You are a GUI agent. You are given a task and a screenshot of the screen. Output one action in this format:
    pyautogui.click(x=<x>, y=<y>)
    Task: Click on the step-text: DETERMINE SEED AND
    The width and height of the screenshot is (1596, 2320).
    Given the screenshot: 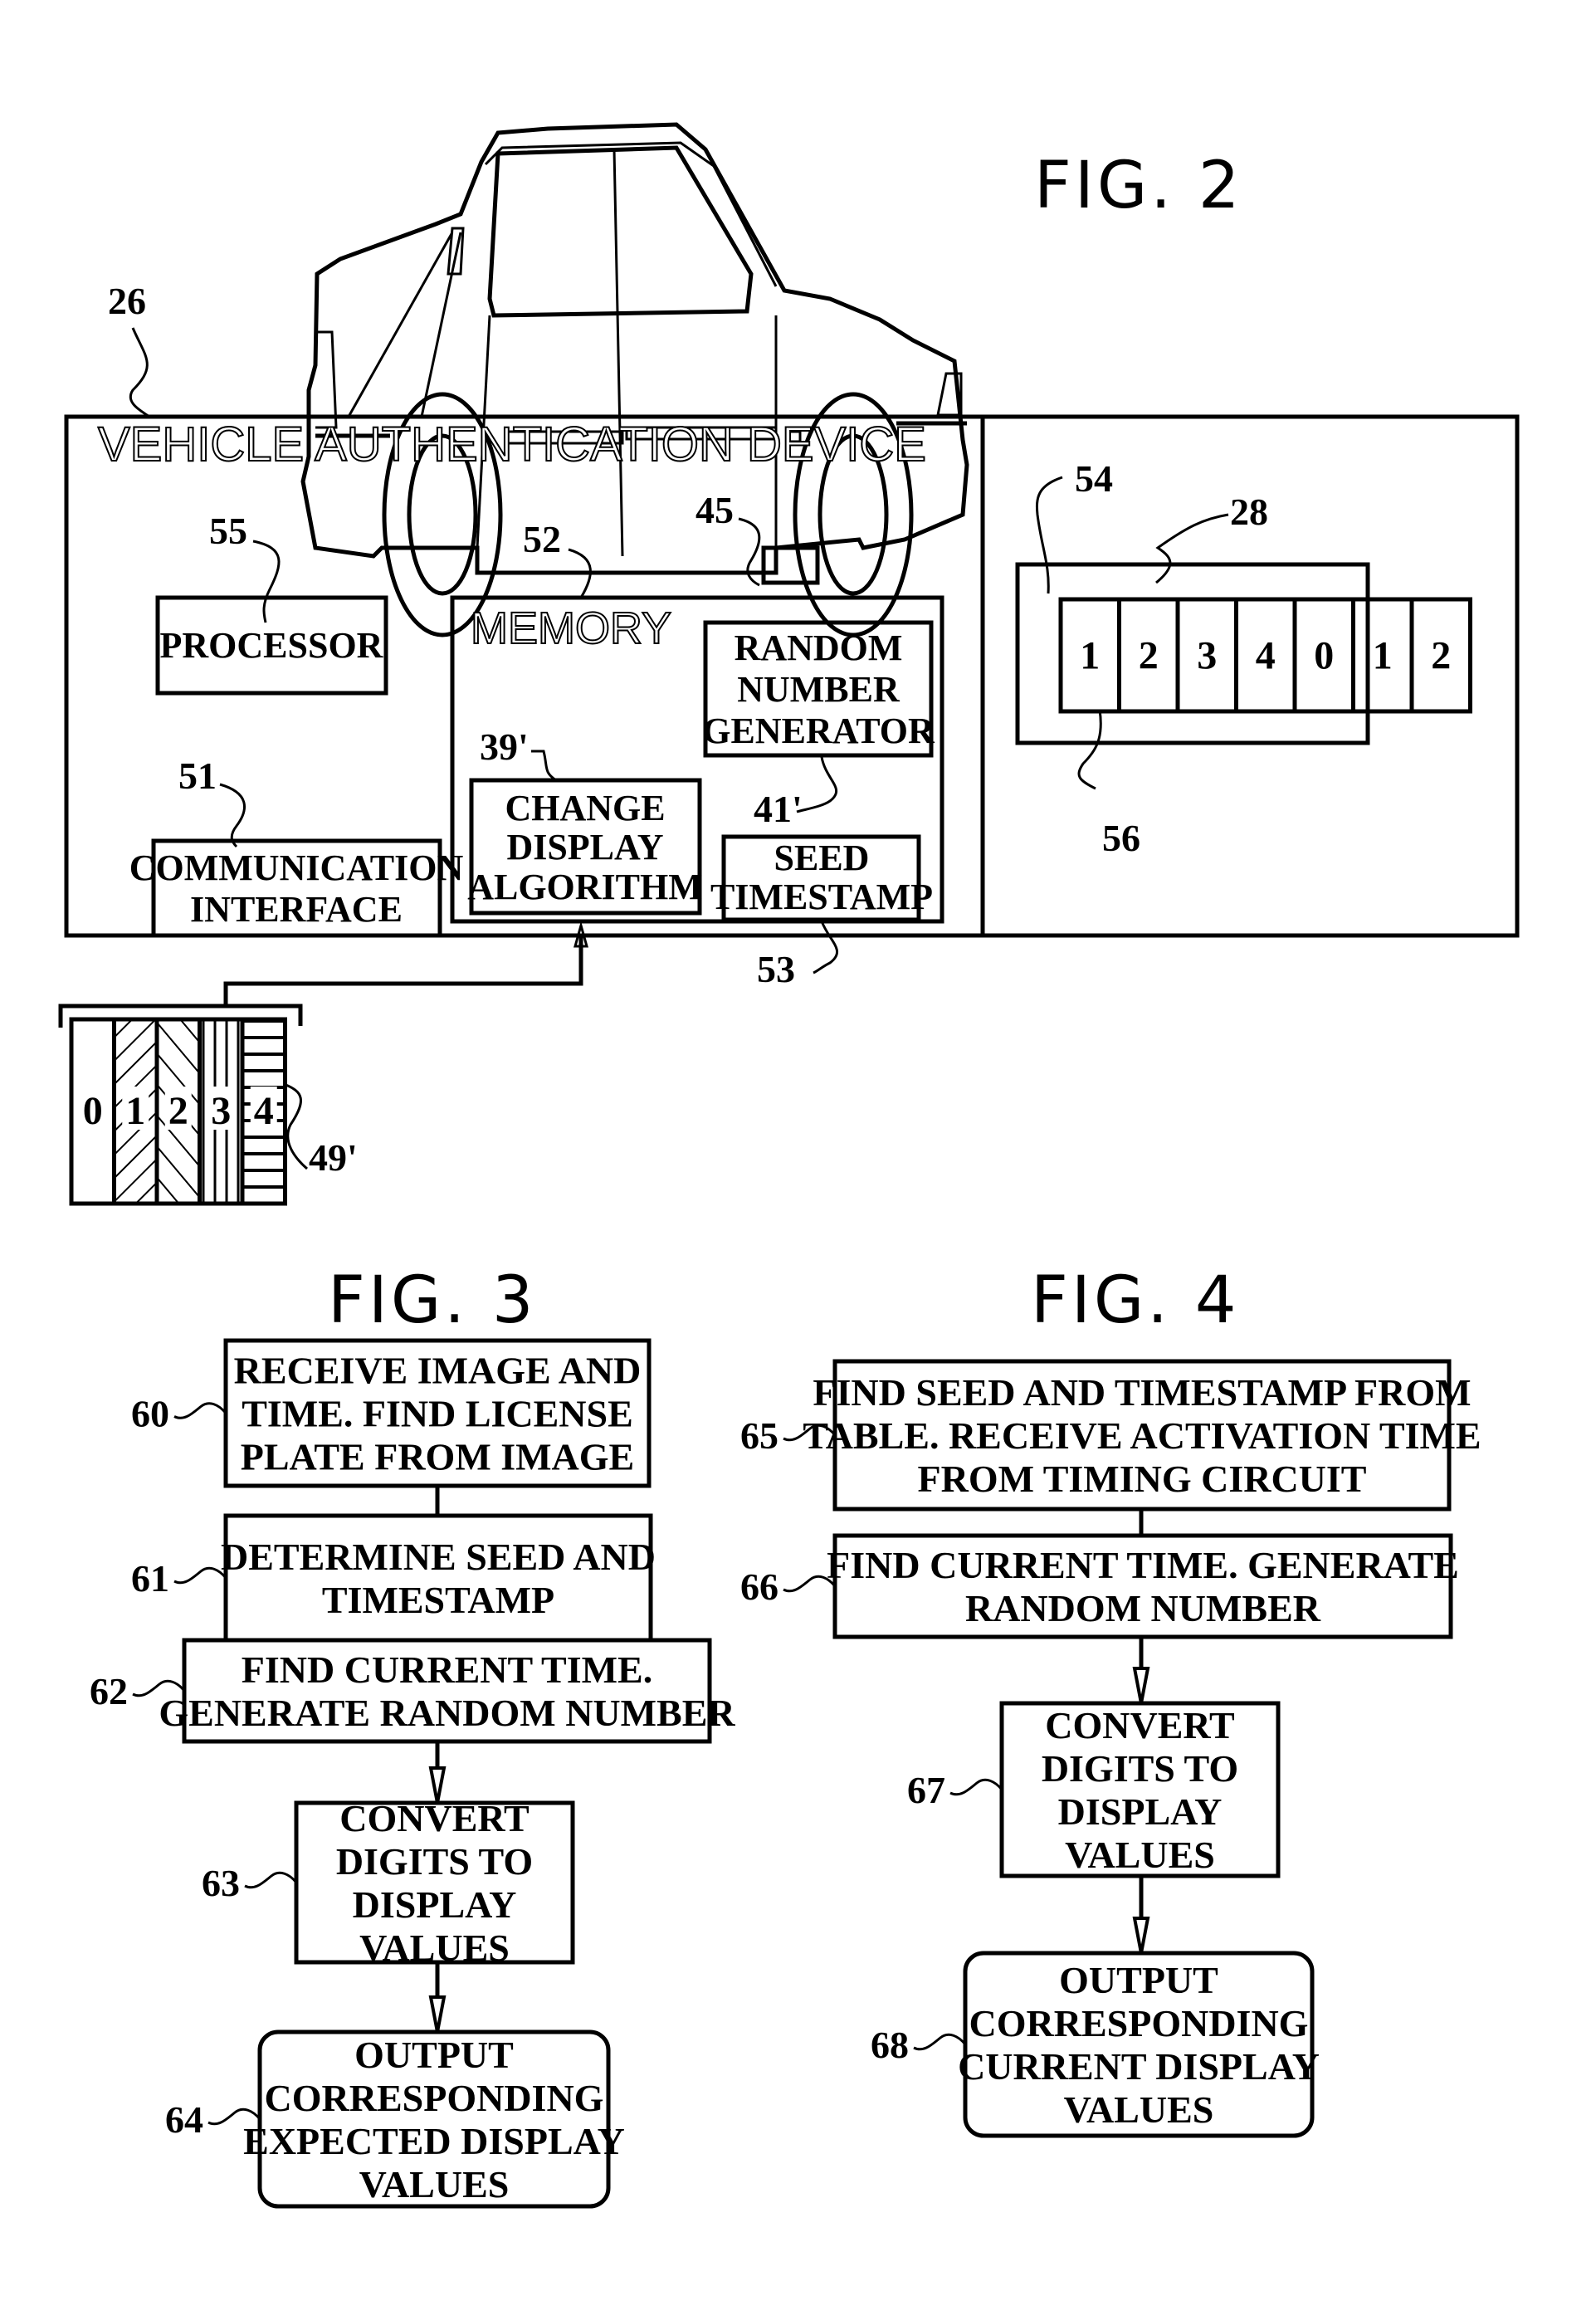 What is the action you would take?
    pyautogui.click(x=438, y=1557)
    